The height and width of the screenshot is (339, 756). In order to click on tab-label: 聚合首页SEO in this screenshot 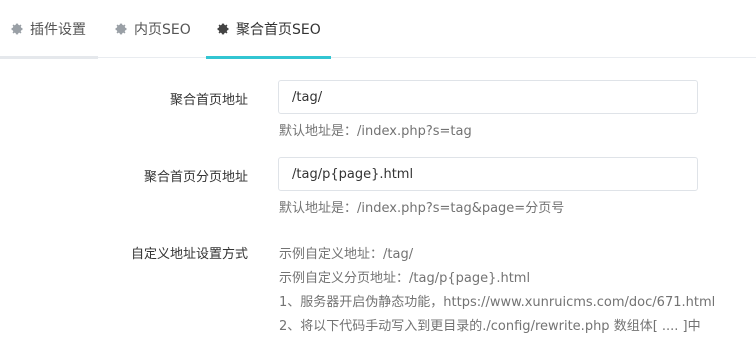, I will do `click(278, 30)`.